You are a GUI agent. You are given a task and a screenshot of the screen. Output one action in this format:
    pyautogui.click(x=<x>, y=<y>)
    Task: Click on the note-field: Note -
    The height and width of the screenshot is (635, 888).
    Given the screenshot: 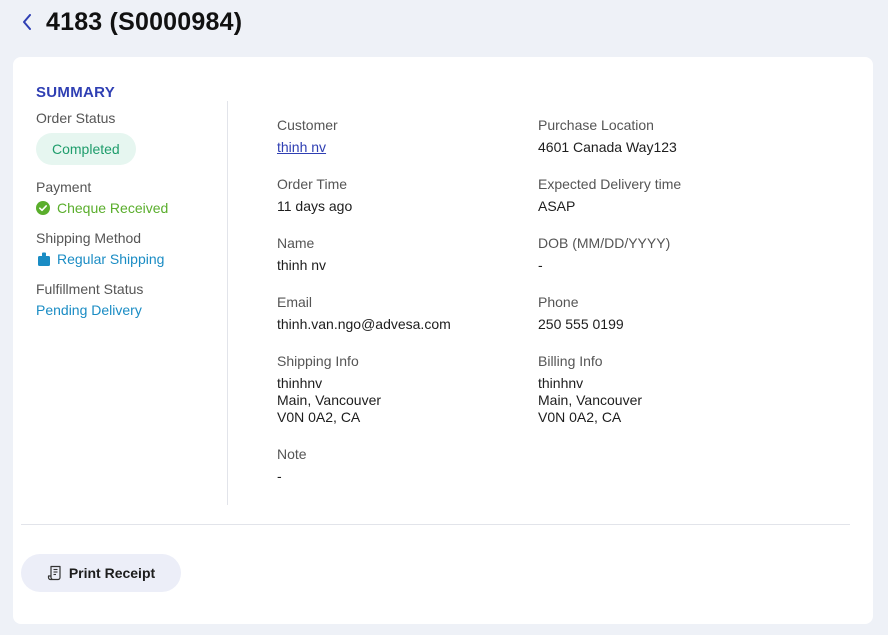 What is the action you would take?
    pyautogui.click(x=397, y=465)
    